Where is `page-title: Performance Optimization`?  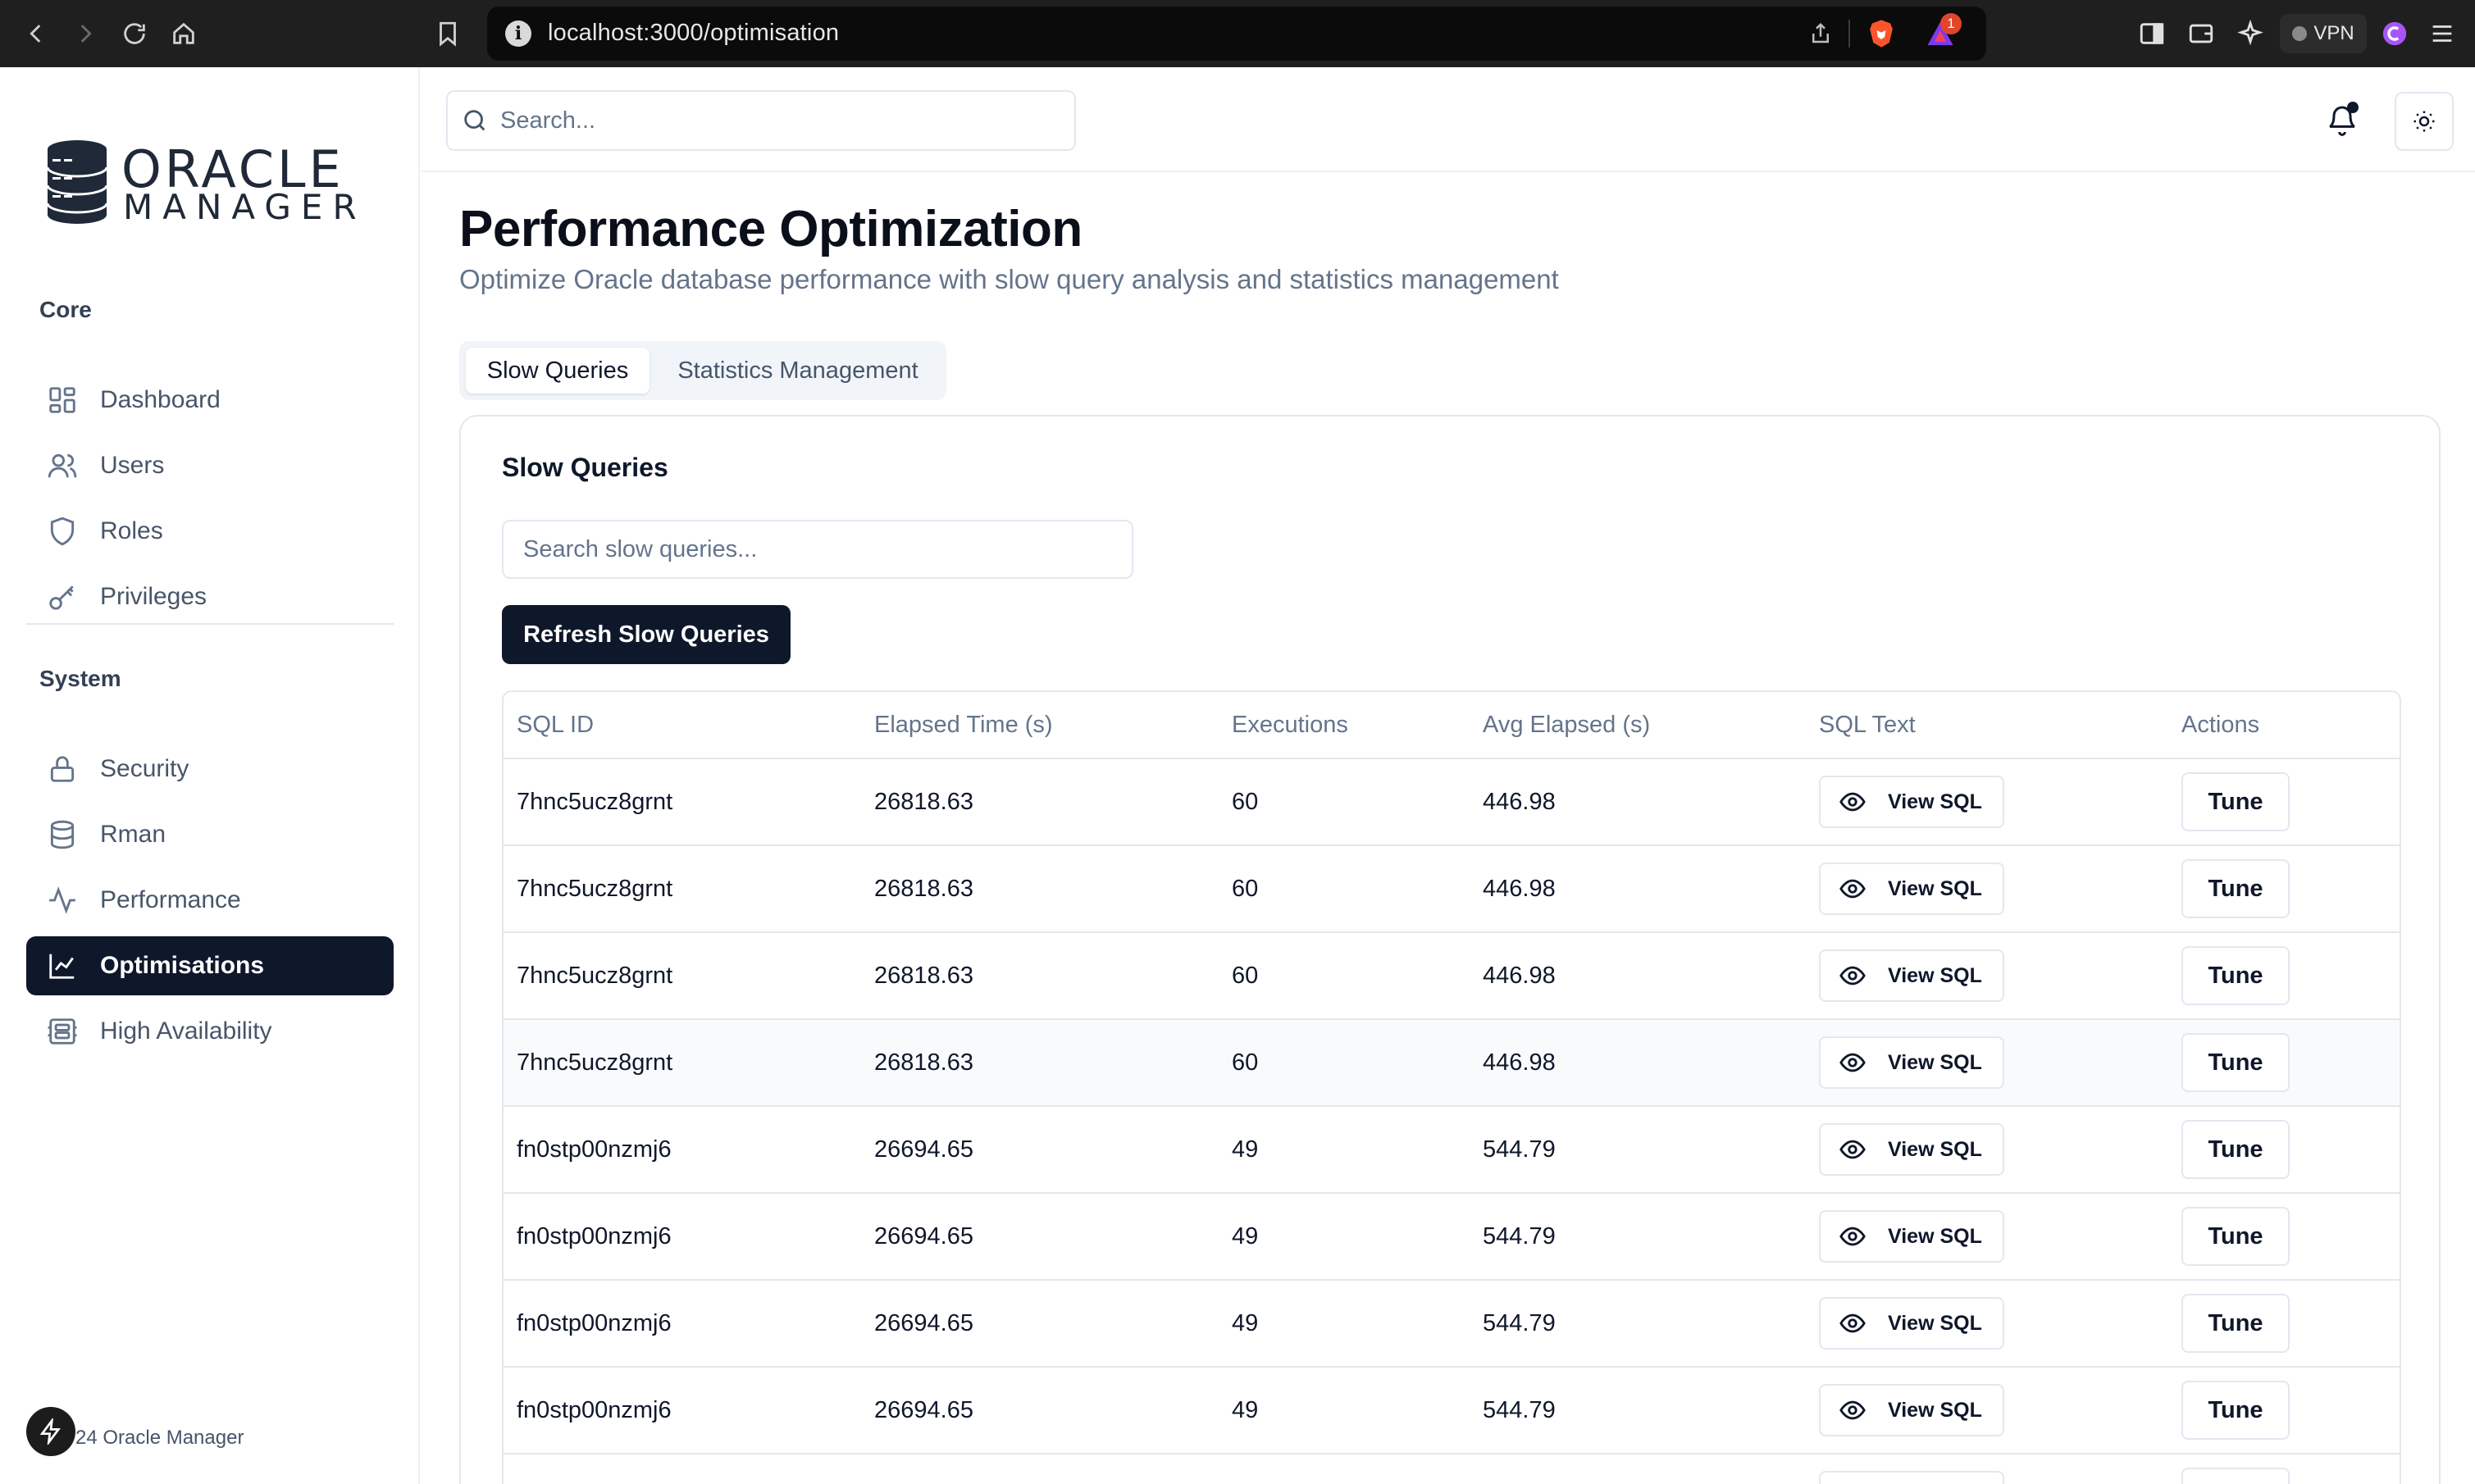
page-title: Performance Optimization is located at coordinates (771, 229).